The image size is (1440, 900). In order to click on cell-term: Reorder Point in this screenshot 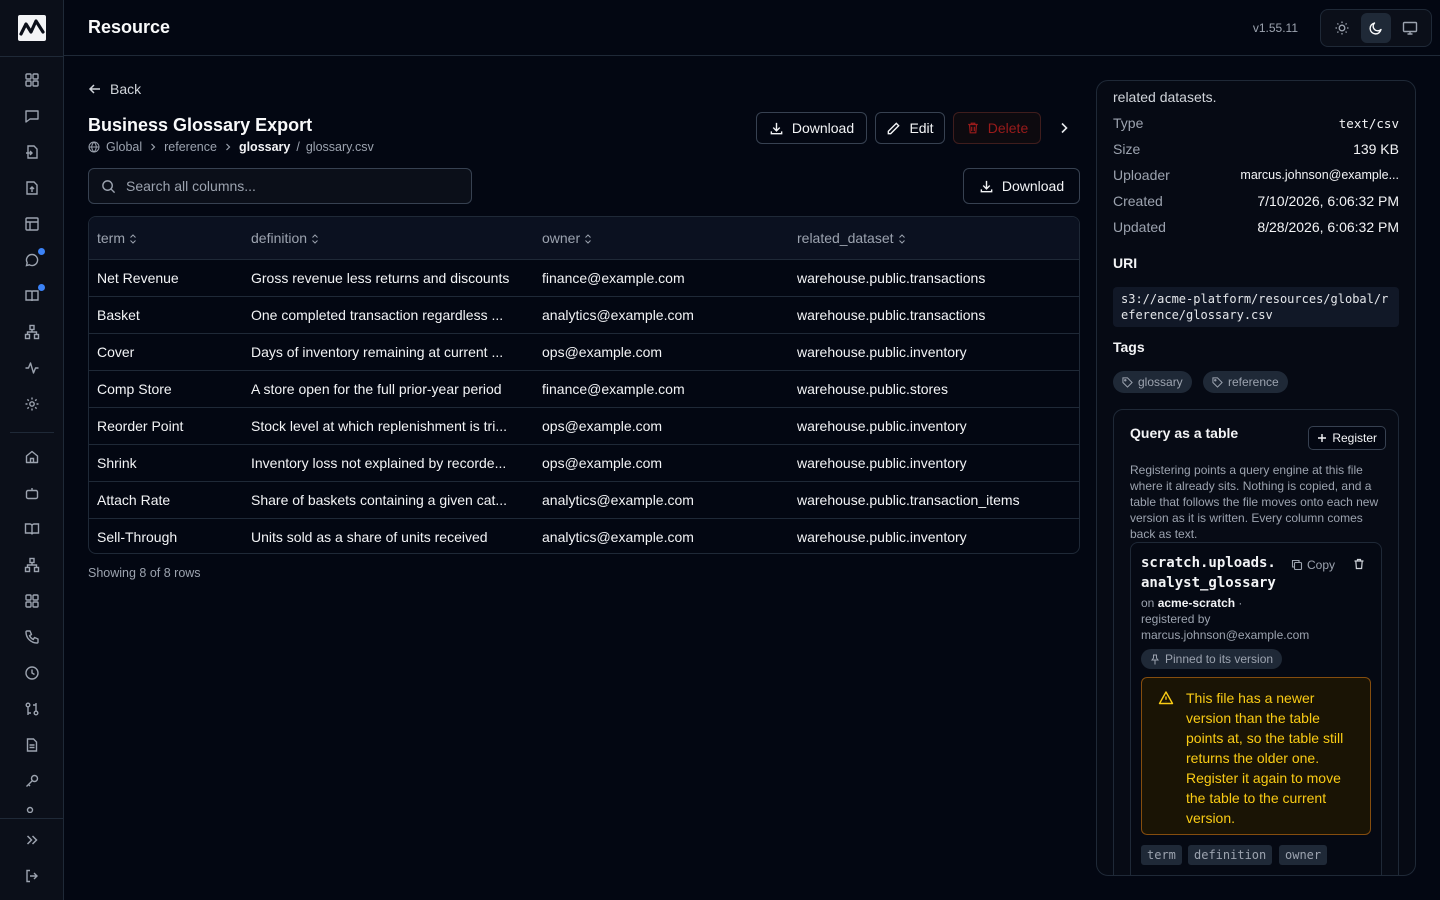, I will do `click(166, 426)`.